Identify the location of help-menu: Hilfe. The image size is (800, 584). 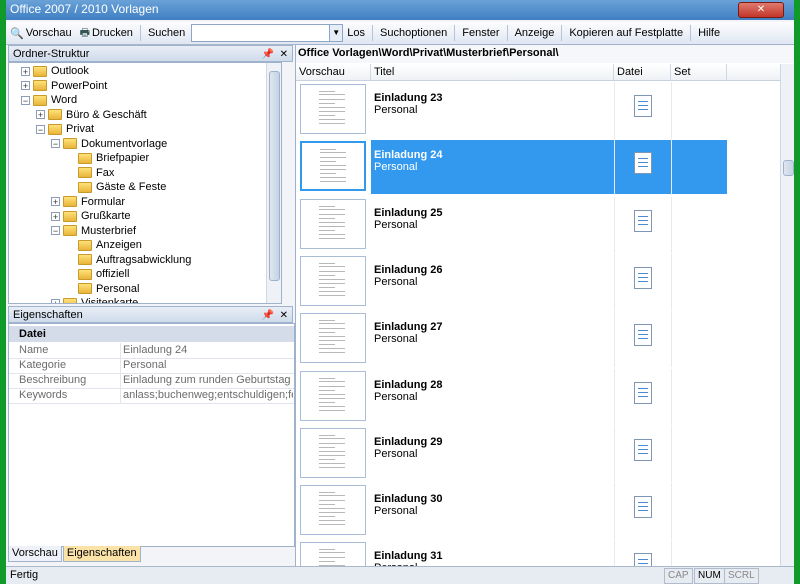
(709, 33).